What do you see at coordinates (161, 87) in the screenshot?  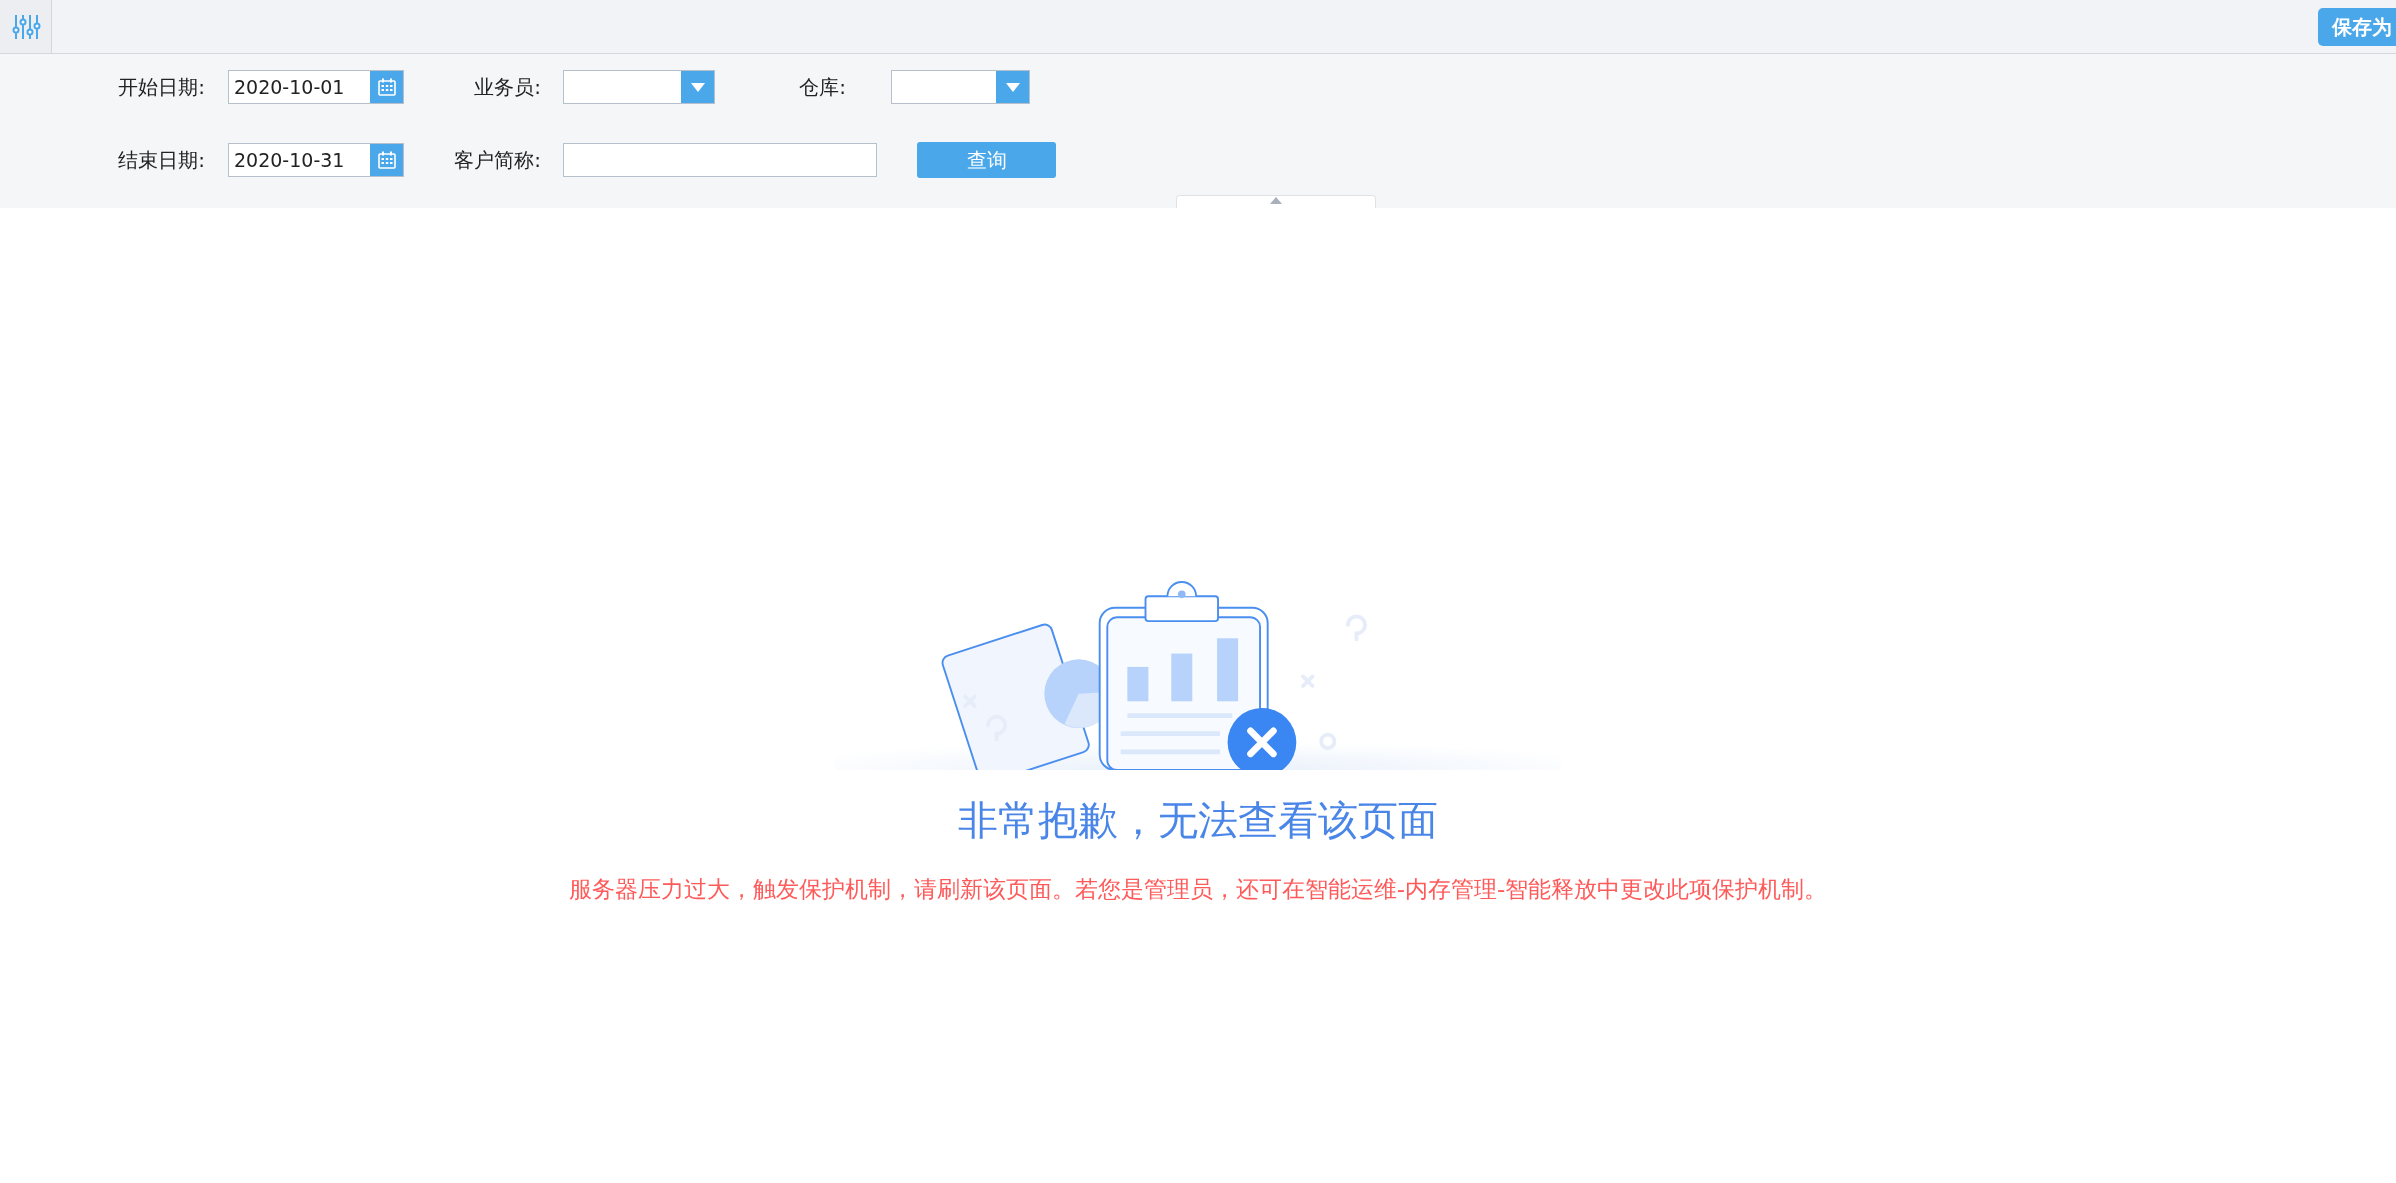 I see `field-label: 开始日期:` at bounding box center [161, 87].